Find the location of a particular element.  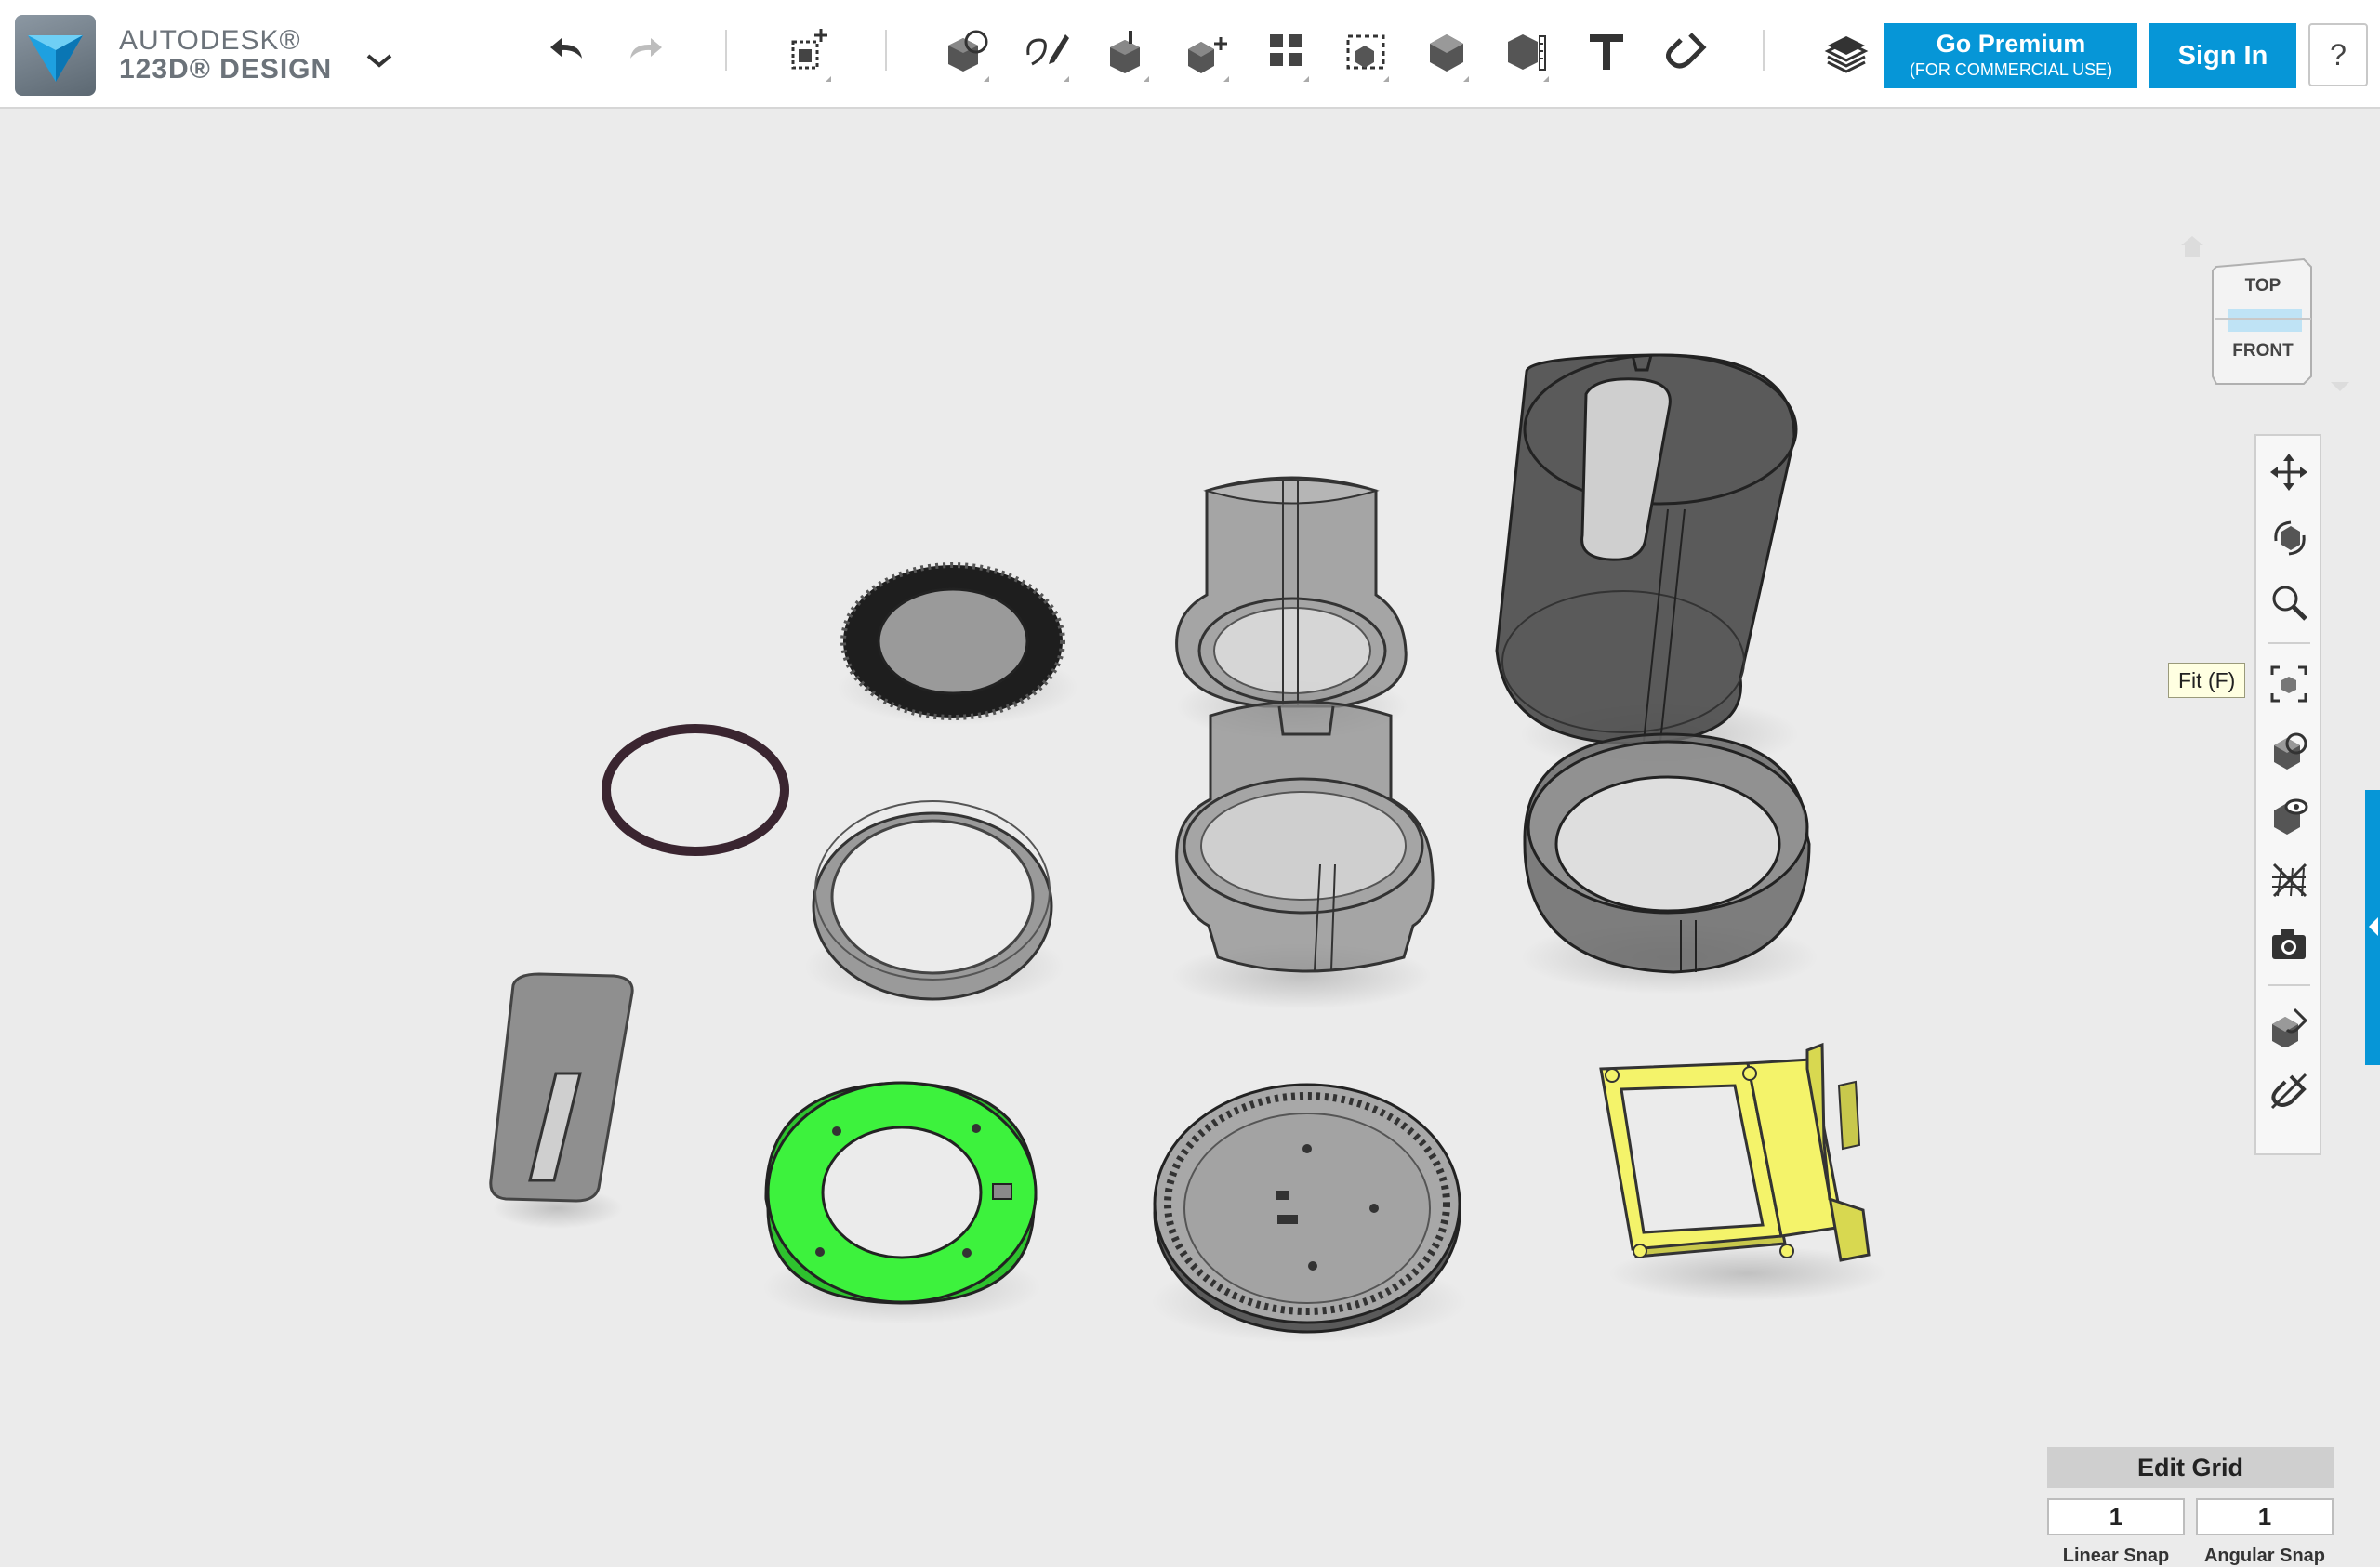

go-premium-button: Go Premium (FOR COMMERCIAL USE) is located at coordinates (2010, 55).